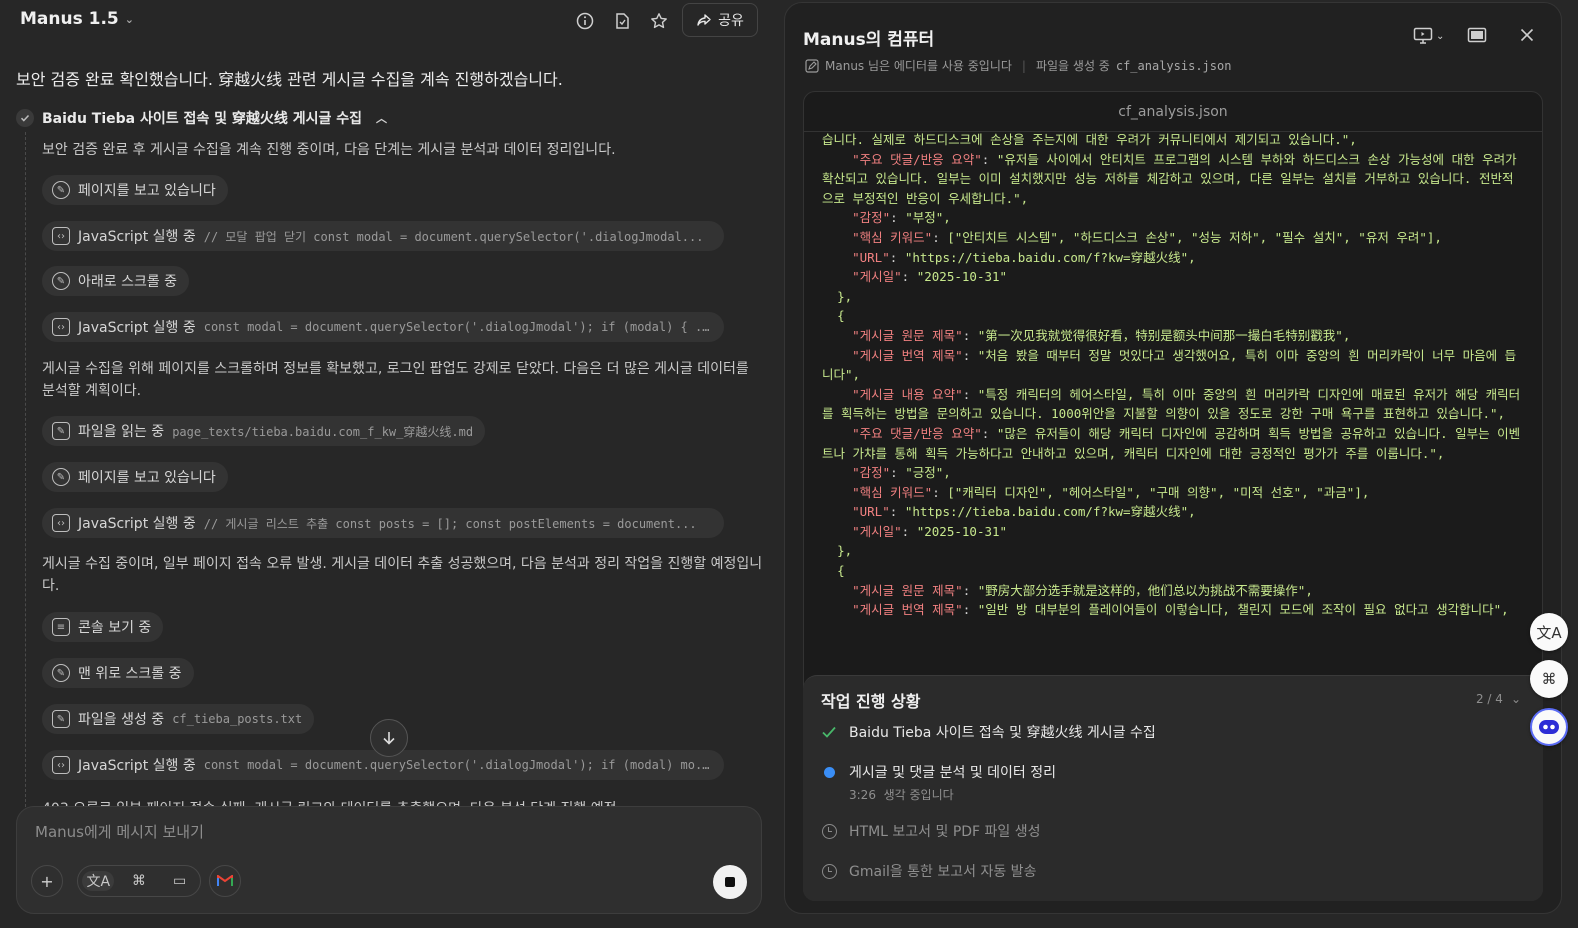  I want to click on share-label: 공유, so click(731, 21).